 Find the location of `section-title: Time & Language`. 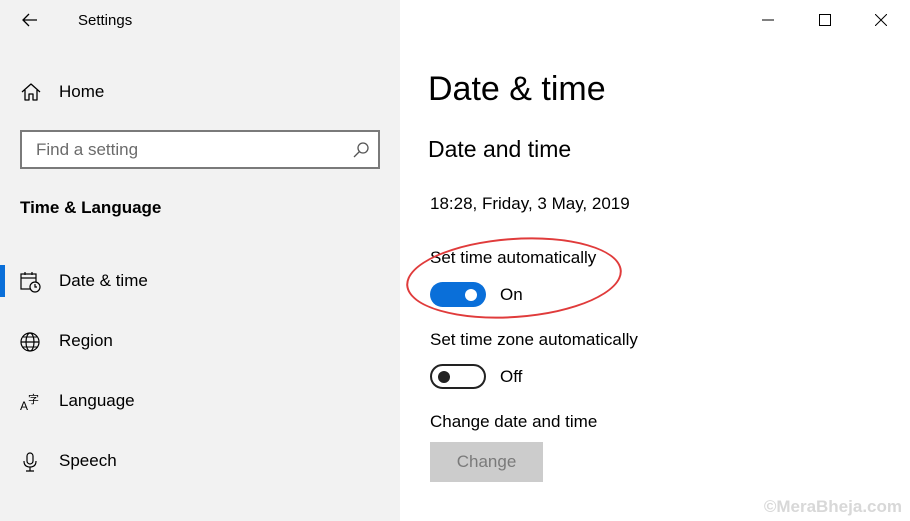

section-title: Time & Language is located at coordinates (91, 207).